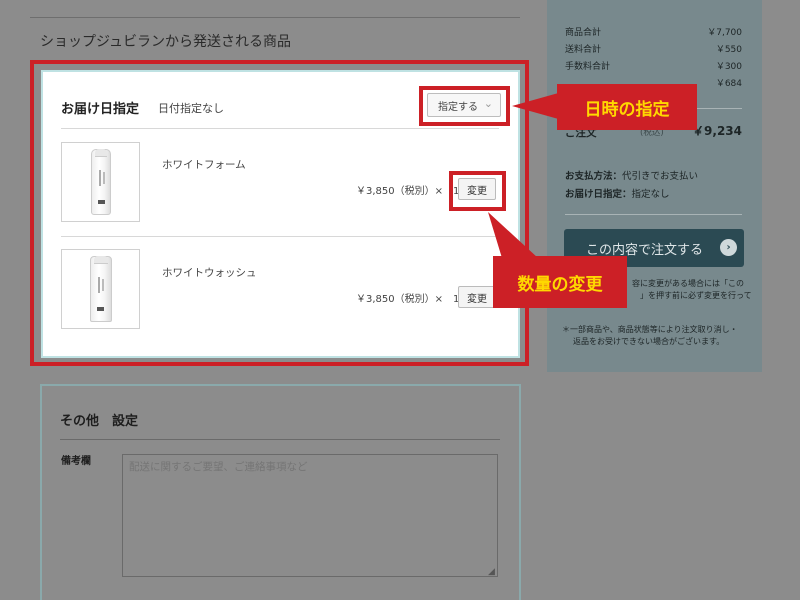 The width and height of the screenshot is (800, 600). I want to click on date-callout: 日時の指定, so click(627, 107).